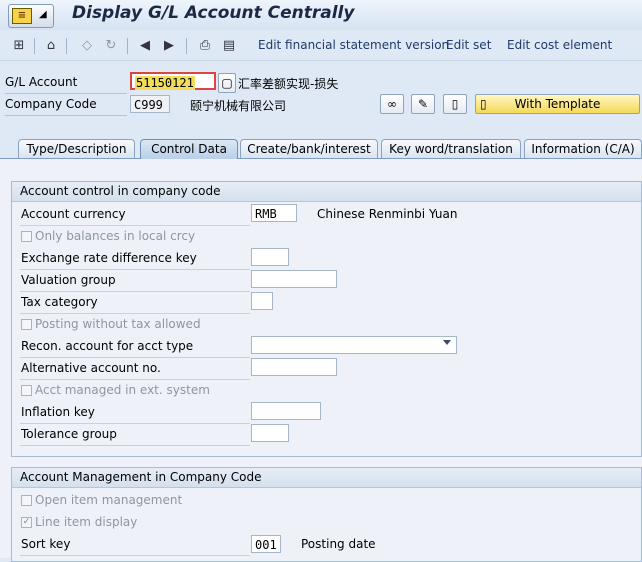  What do you see at coordinates (294, 279) in the screenshot?
I see `valuation-group-input` at bounding box center [294, 279].